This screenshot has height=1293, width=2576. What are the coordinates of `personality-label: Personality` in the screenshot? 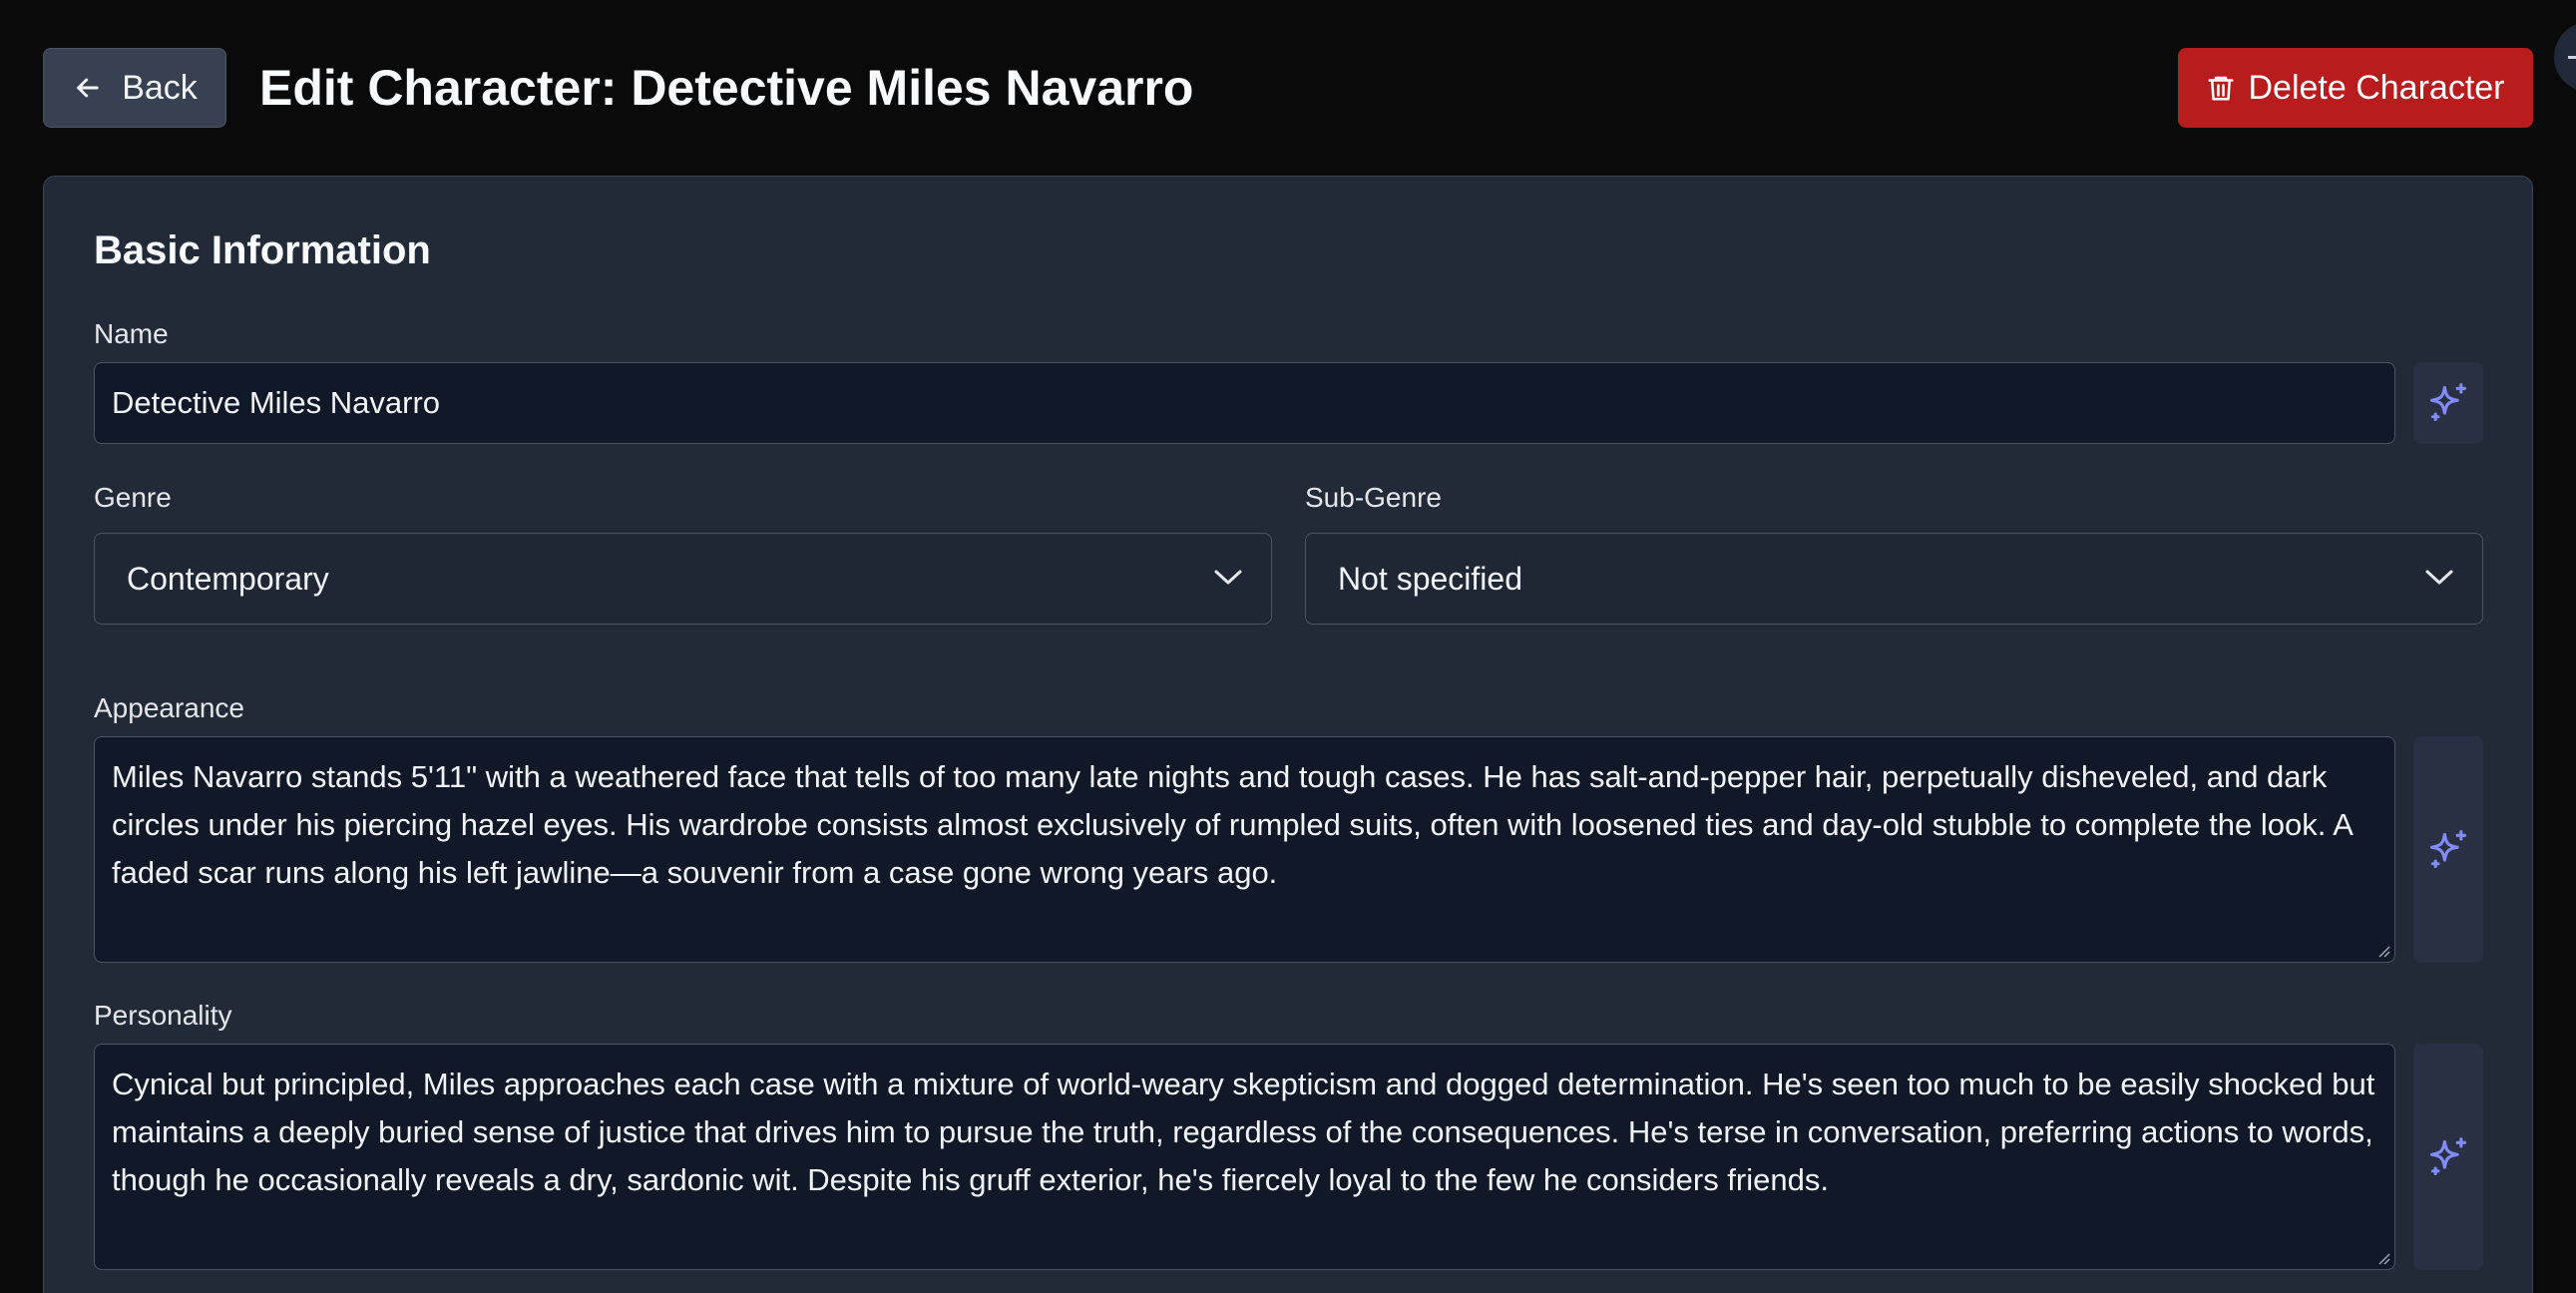 It's located at (163, 1015).